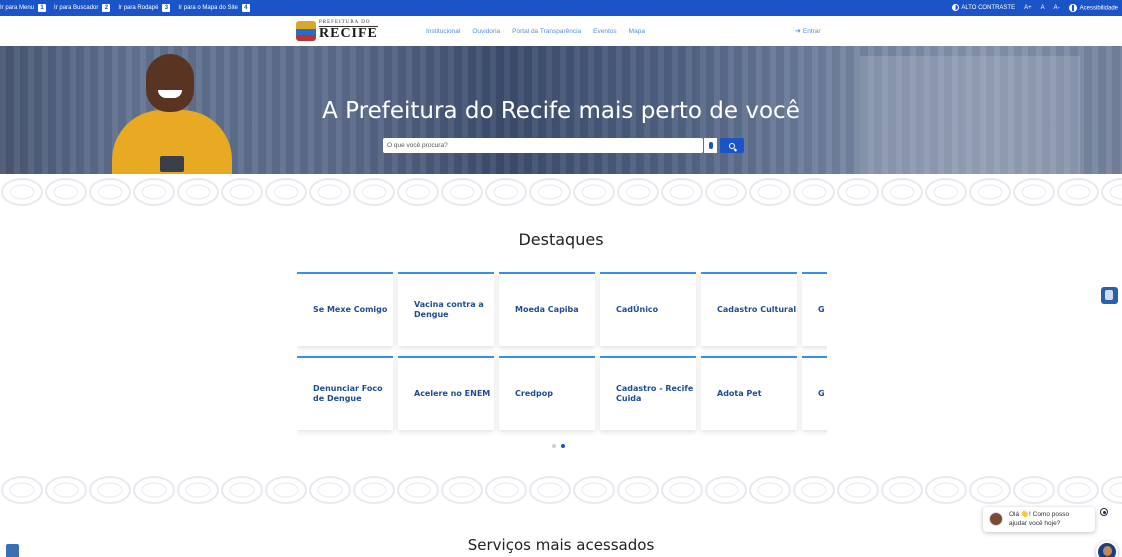  What do you see at coordinates (138, 8) in the screenshot?
I see `skip-link-label: Ir para Rodapé` at bounding box center [138, 8].